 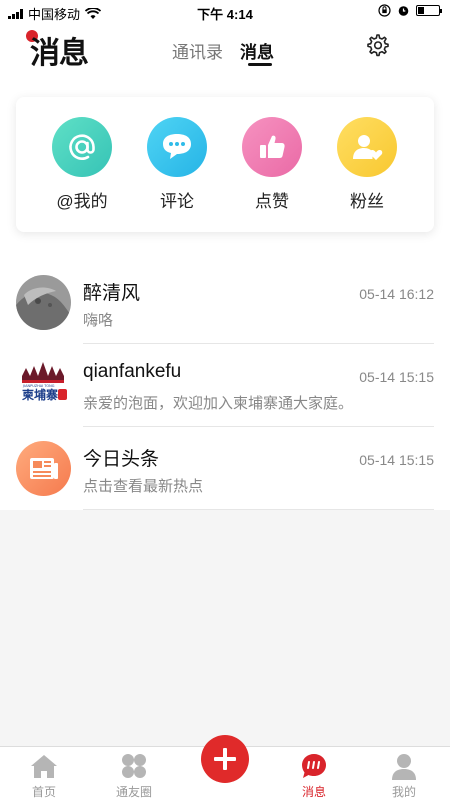 What do you see at coordinates (225, 303) in the screenshot?
I see `message-item: 醉清风 嗨咯 05-14 16:12` at bounding box center [225, 303].